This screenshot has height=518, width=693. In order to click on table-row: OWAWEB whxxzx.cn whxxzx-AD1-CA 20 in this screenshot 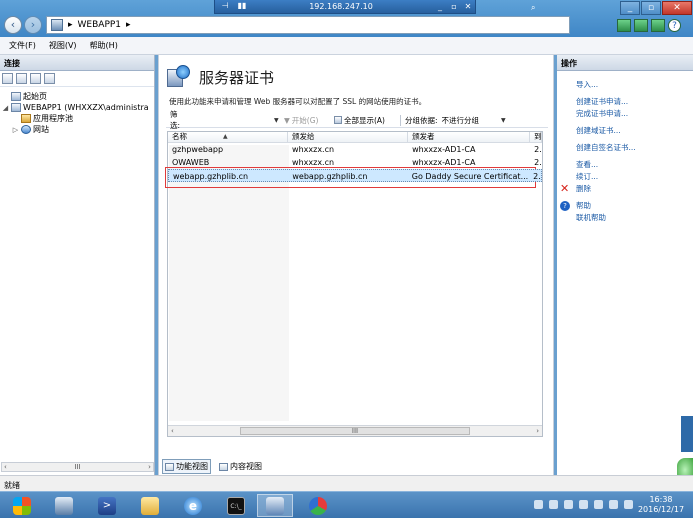, I will do `click(355, 162)`.